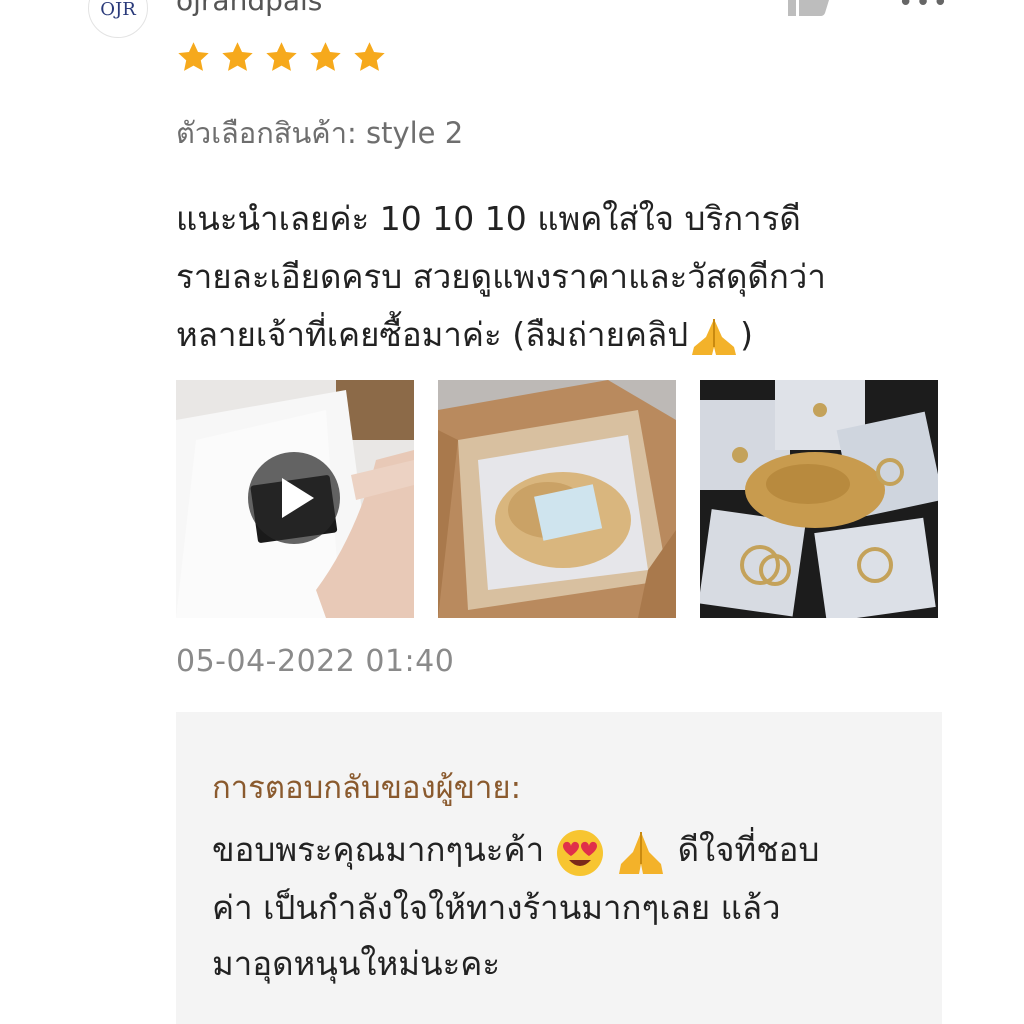  Describe the element at coordinates (118, 10) in the screenshot. I see `avatar-logo-text: OJR` at that location.